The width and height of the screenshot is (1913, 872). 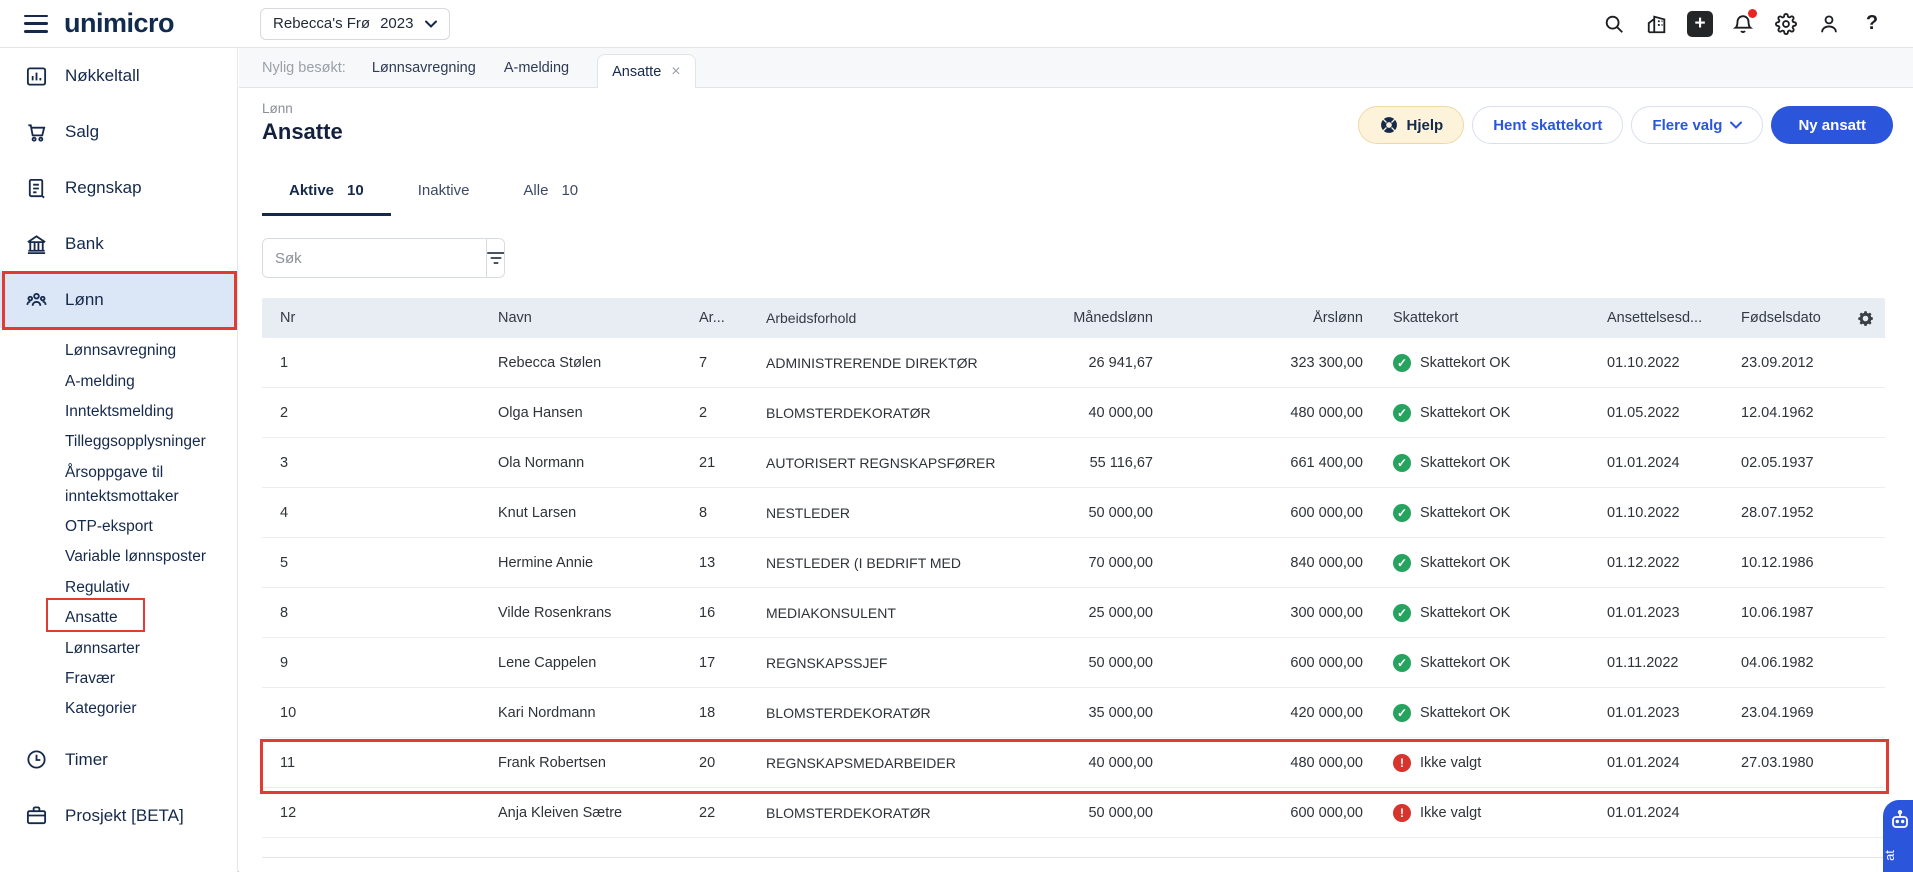 What do you see at coordinates (1326, 362) in the screenshot?
I see `cell-arslonn: 323 300,00` at bounding box center [1326, 362].